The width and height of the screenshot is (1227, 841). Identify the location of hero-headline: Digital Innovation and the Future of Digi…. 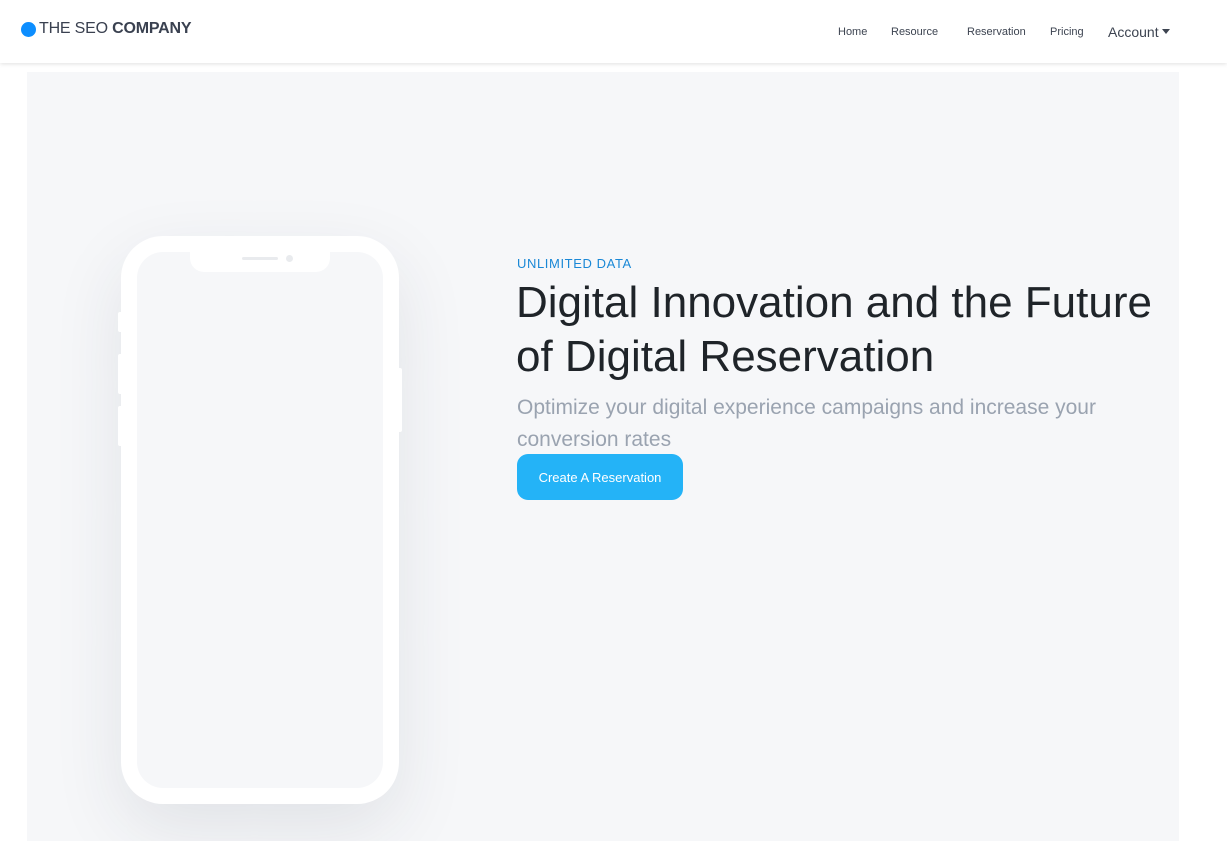
(841, 330).